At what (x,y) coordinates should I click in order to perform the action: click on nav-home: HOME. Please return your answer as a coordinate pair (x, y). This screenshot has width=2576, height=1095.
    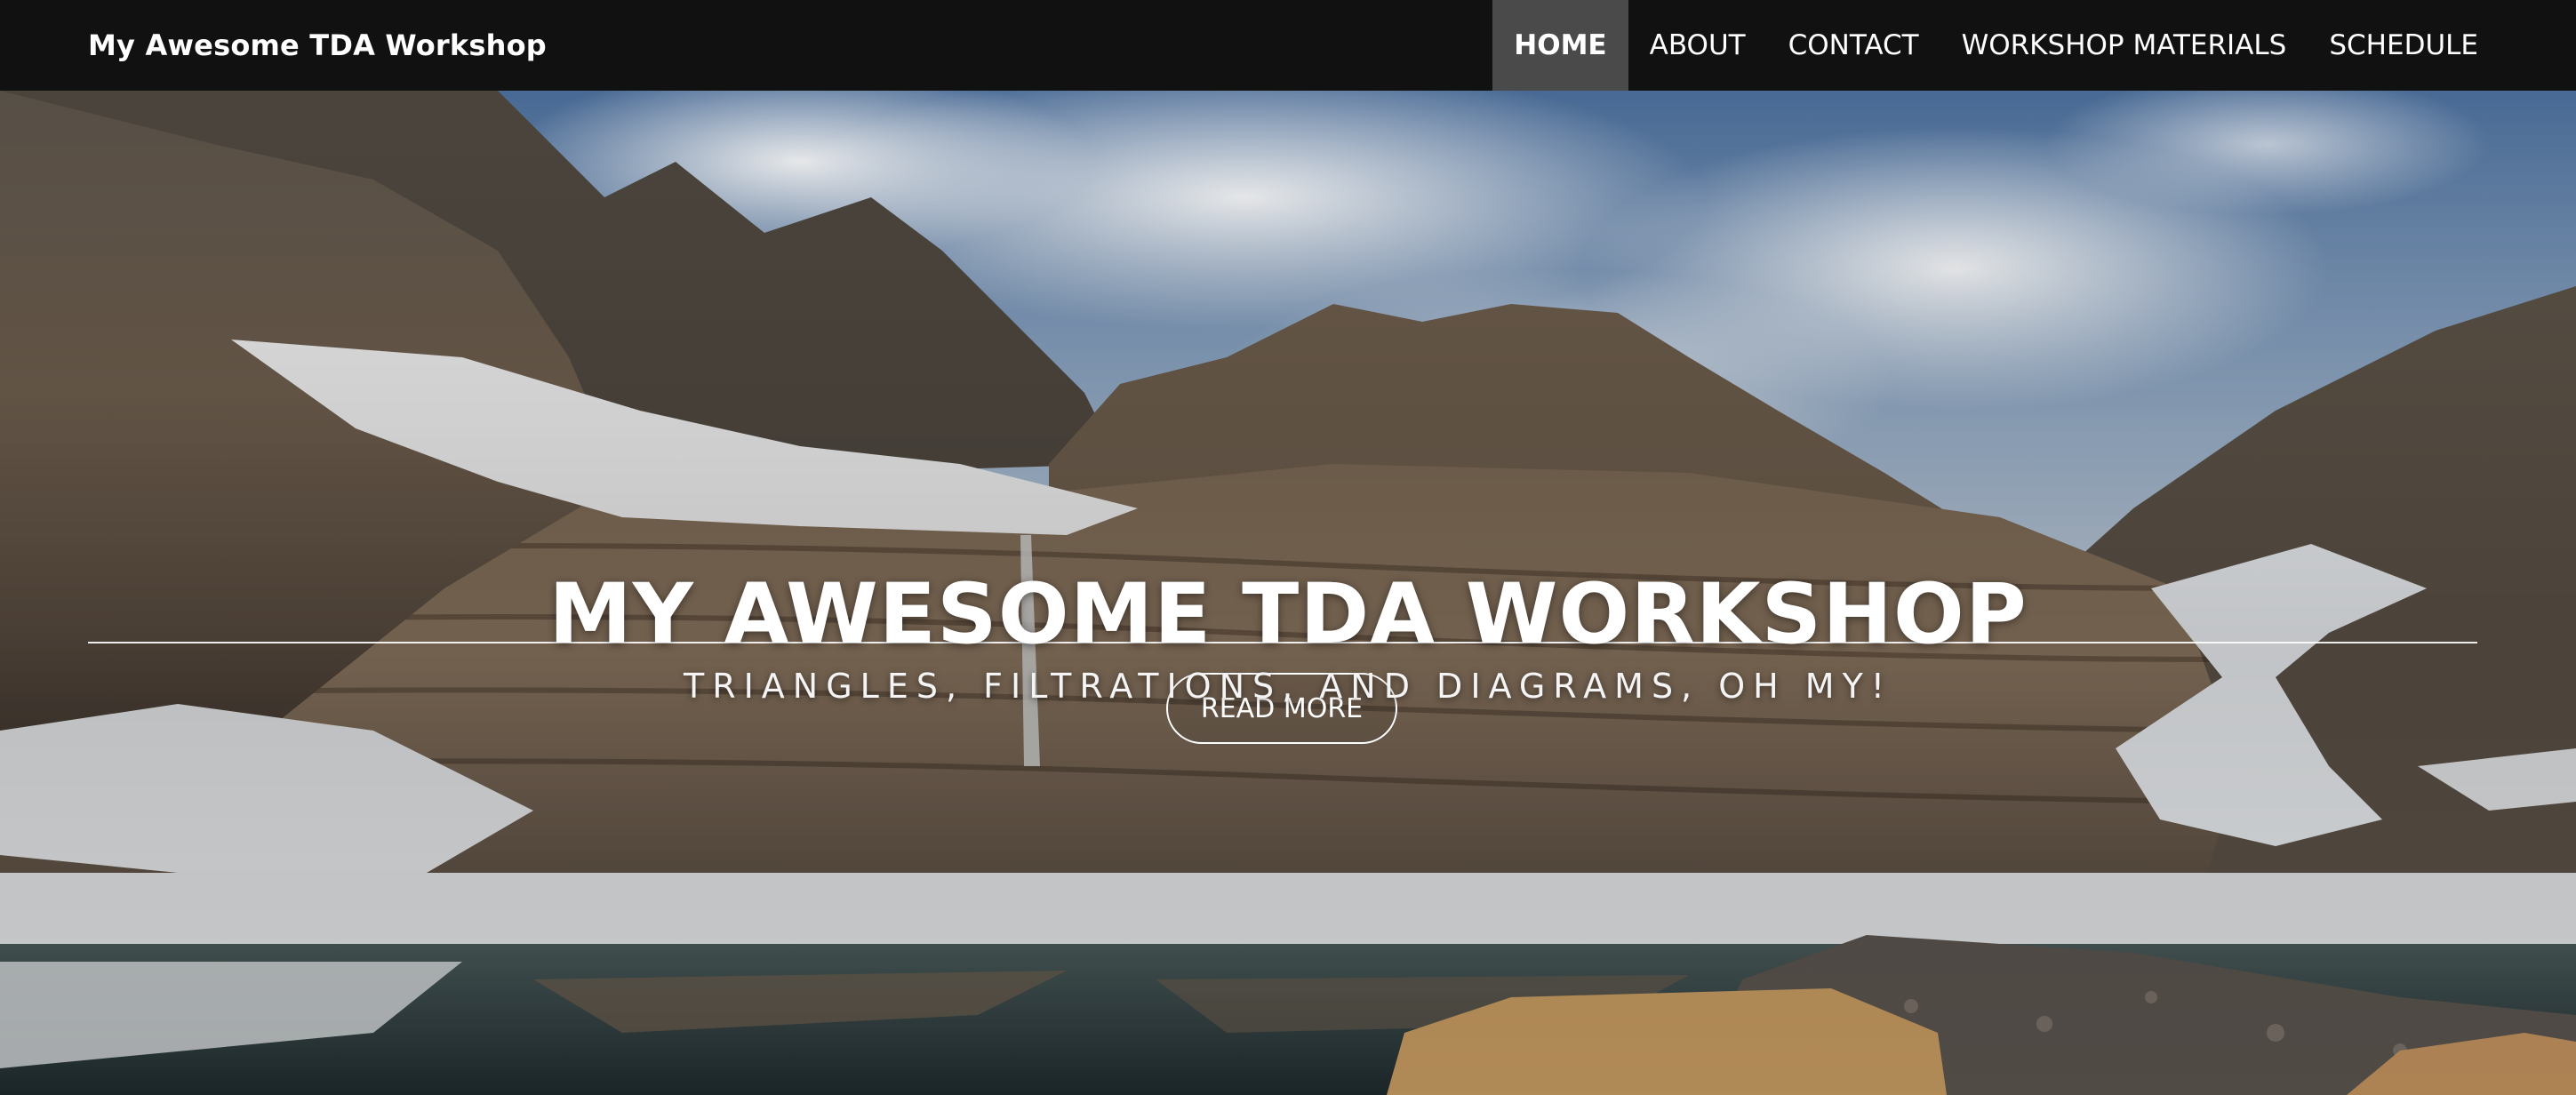
    Looking at the image, I should click on (1560, 45).